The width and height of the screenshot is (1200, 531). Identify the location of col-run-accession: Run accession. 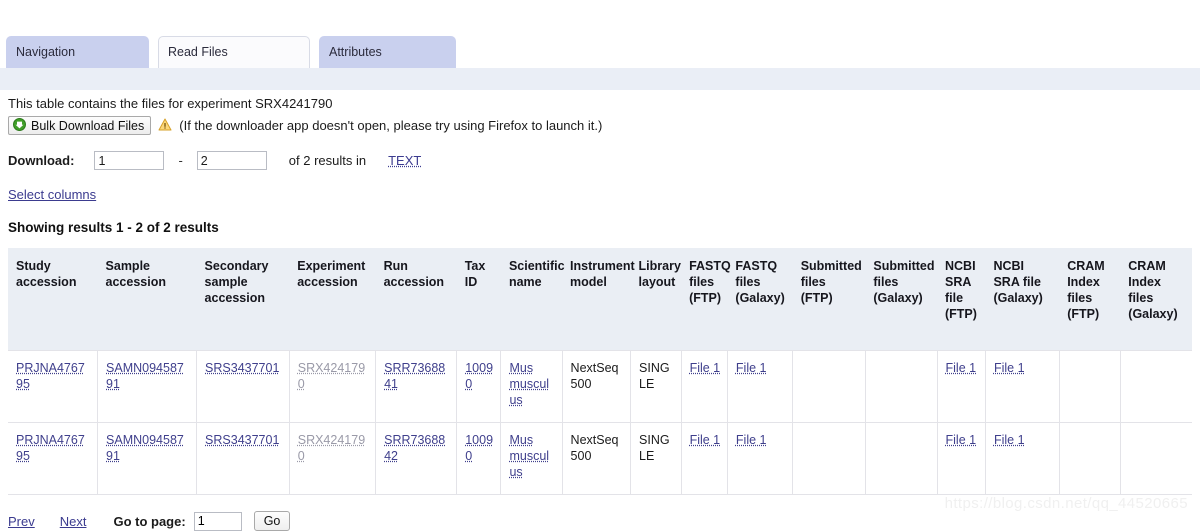
(416, 299).